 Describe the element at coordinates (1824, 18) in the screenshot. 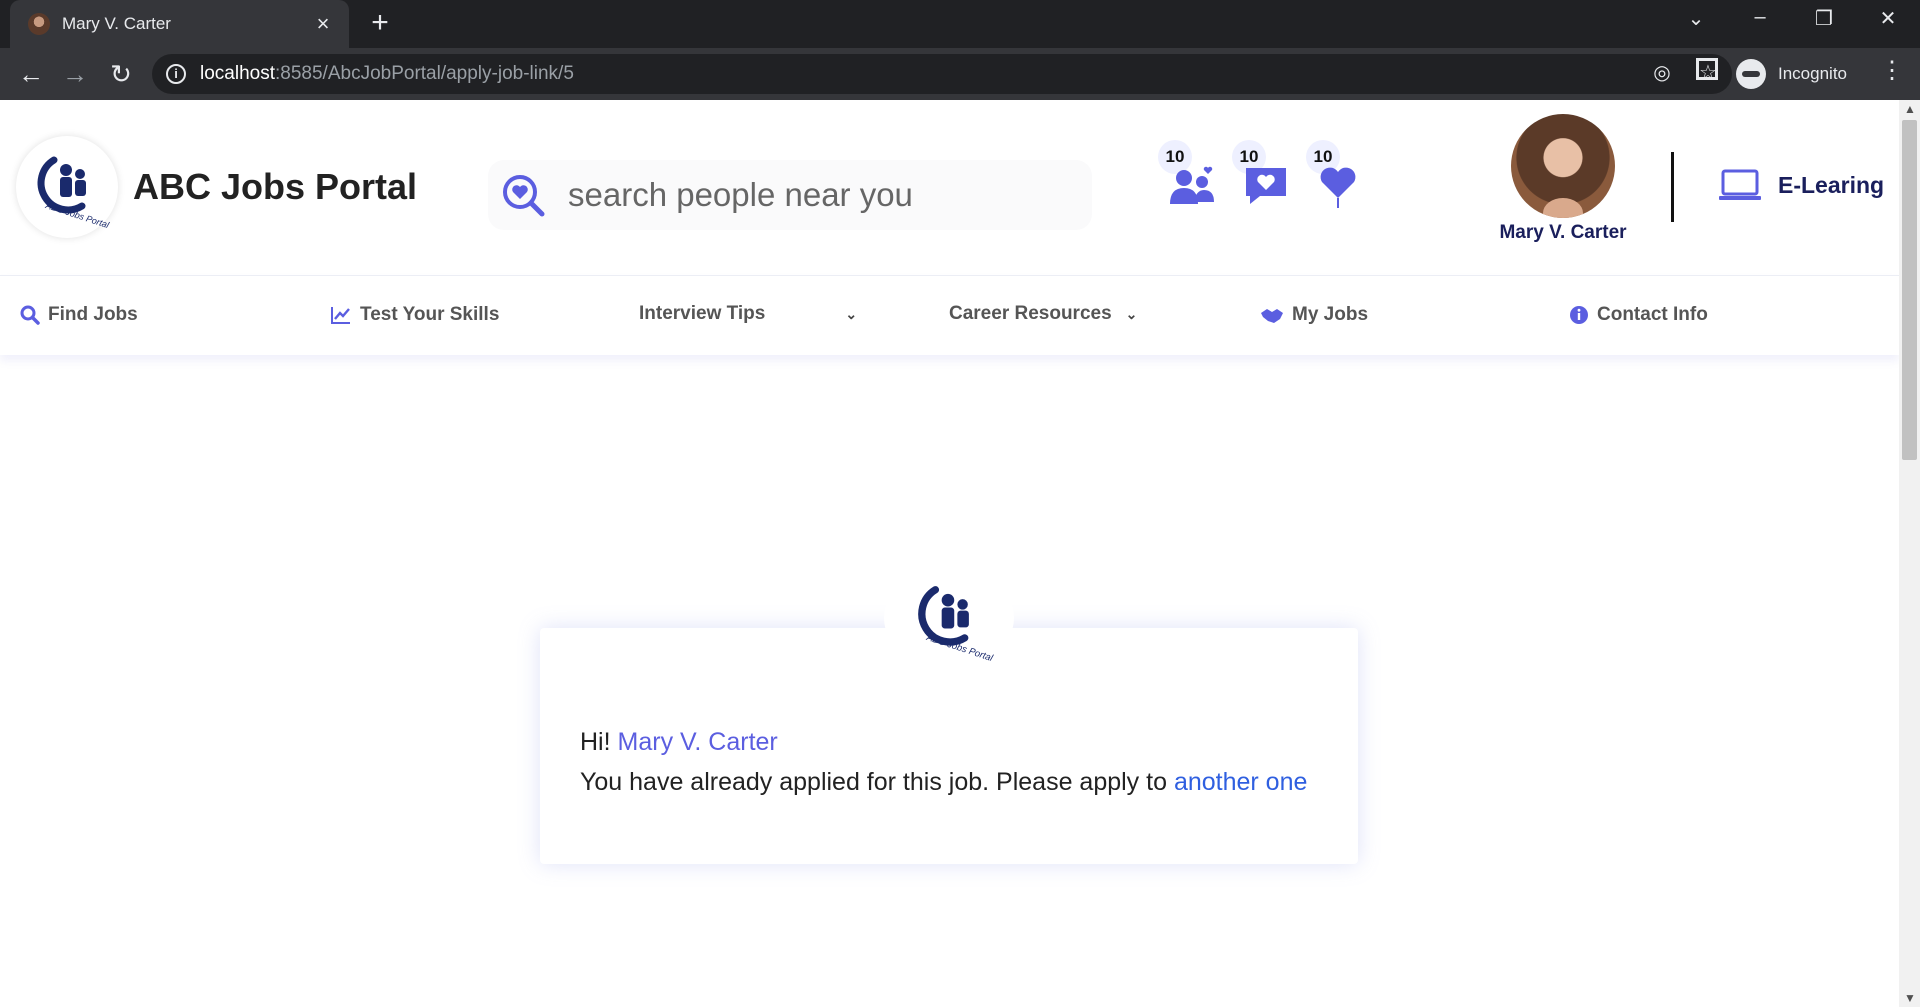

I see `restore-button: ❐` at that location.